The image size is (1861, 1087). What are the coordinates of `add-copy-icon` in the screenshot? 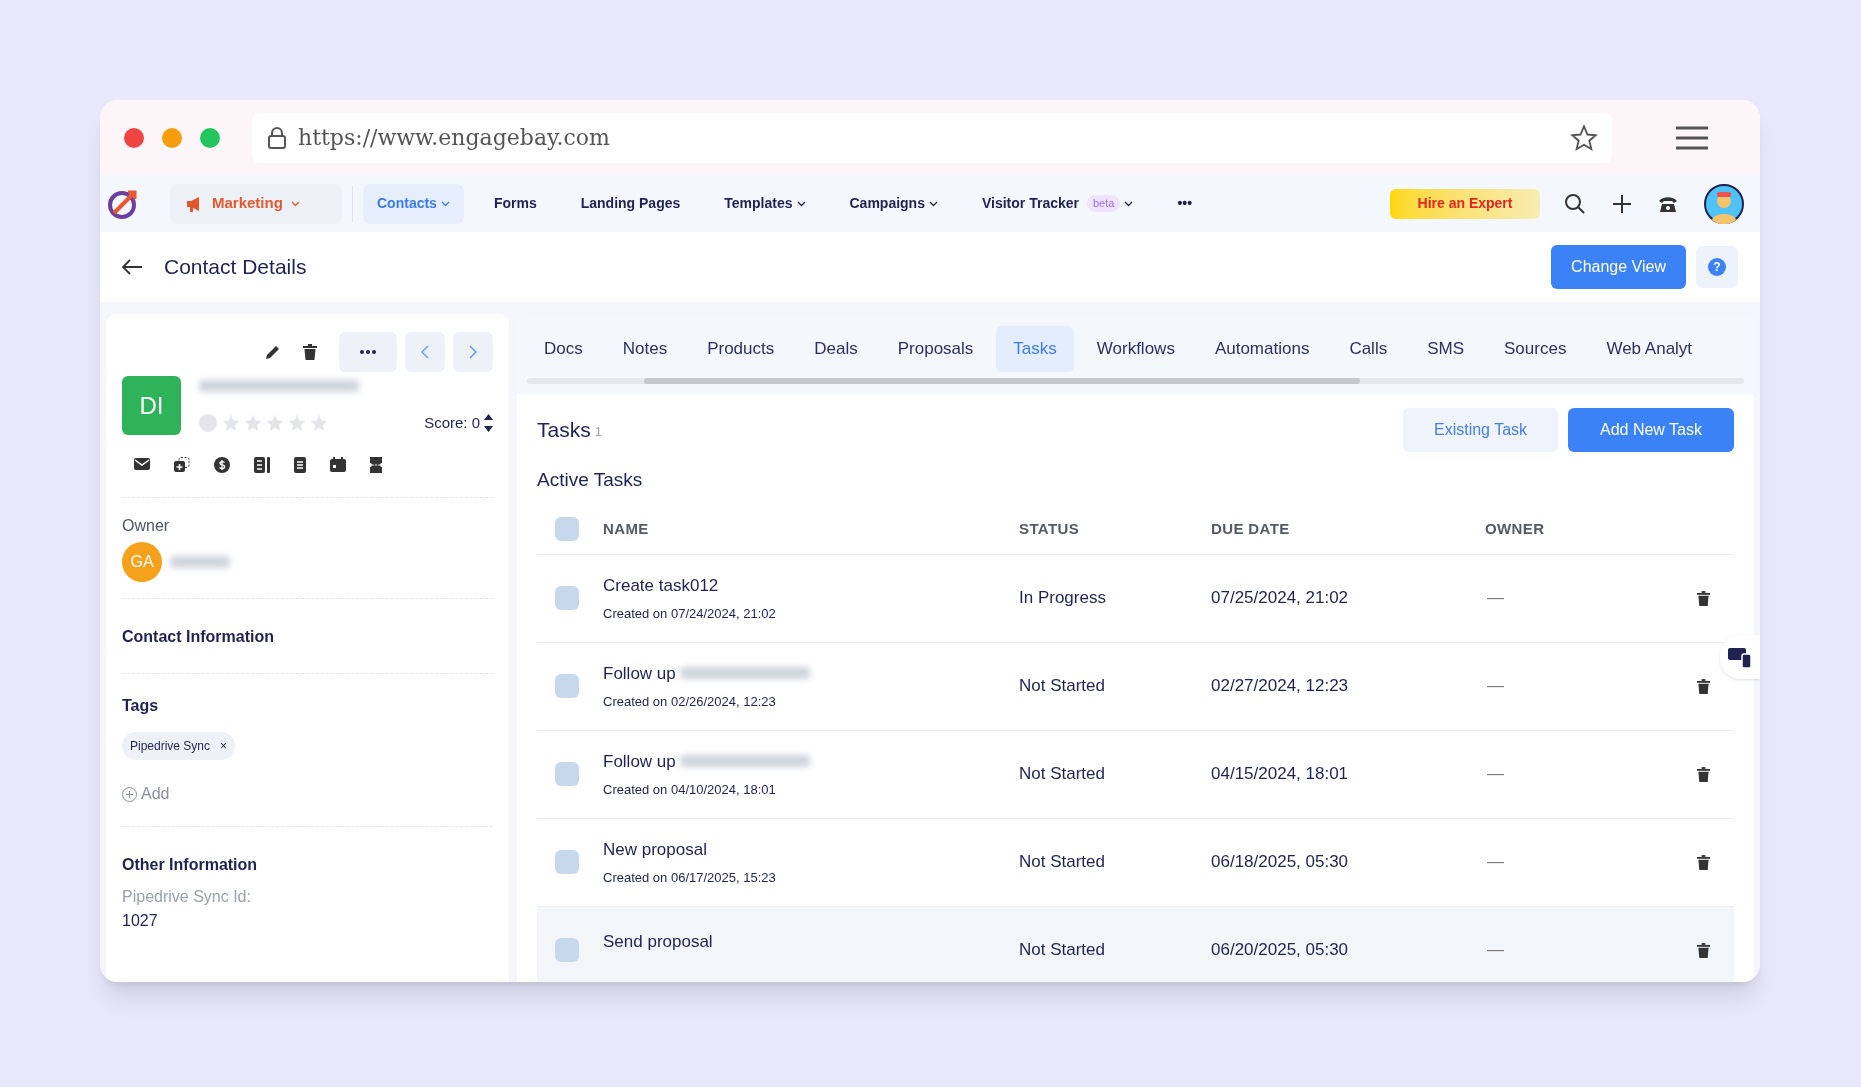 It's located at (182, 465).